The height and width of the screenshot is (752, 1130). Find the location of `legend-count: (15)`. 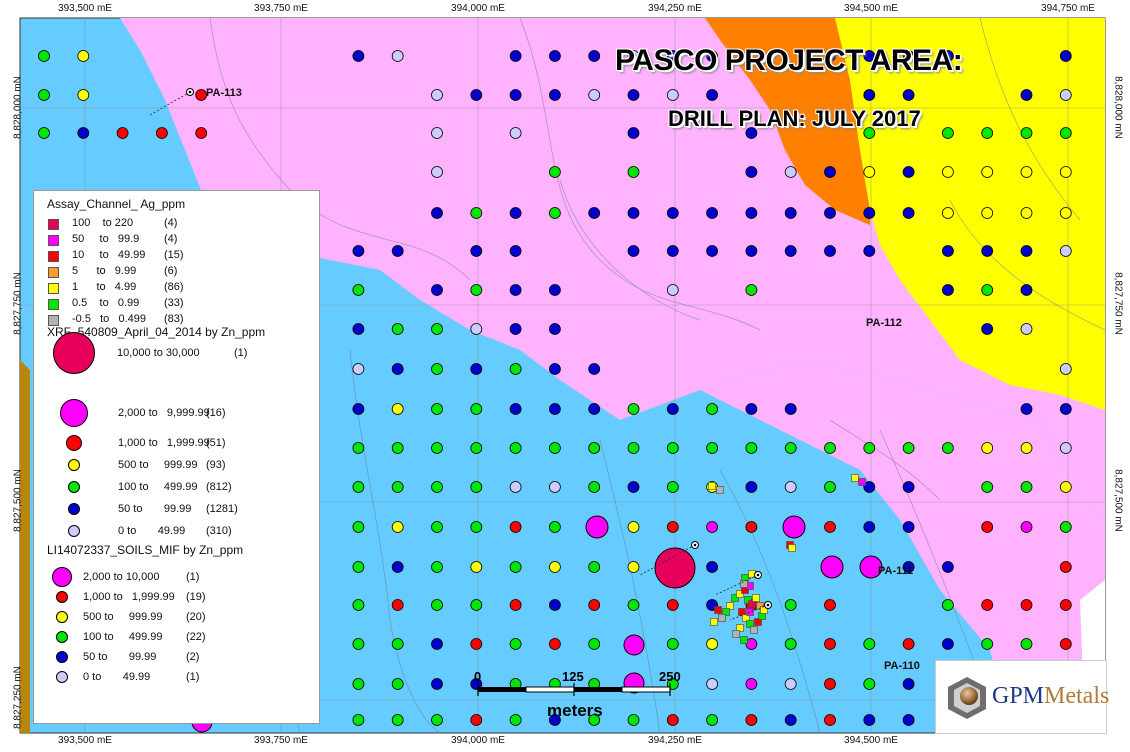

legend-count: (15) is located at coordinates (174, 255).